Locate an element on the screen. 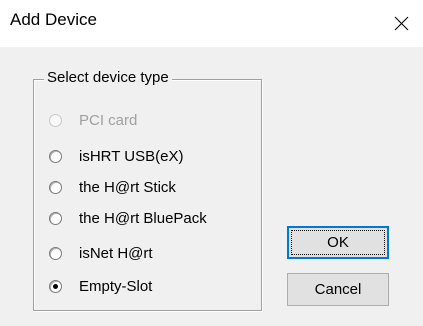  radio-isnet-hart: isNet H@rt is located at coordinates (101, 253).